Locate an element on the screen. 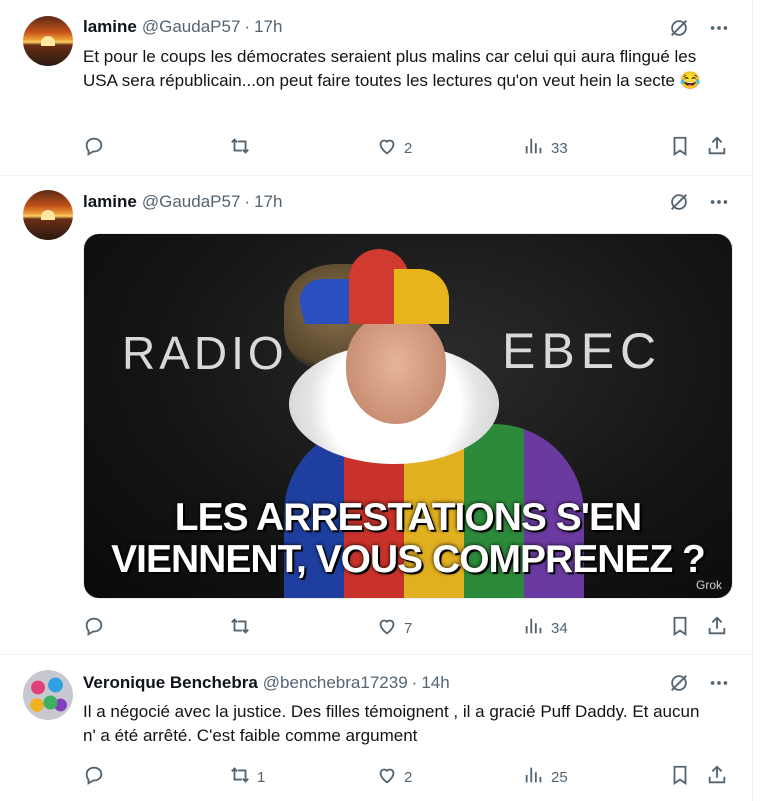  image-logo-text: EBEC is located at coordinates (582, 351).